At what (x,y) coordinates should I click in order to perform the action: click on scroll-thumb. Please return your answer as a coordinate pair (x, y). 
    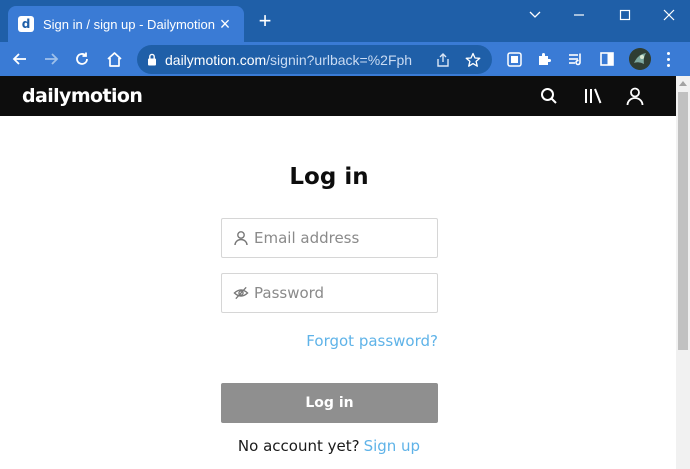
    Looking at the image, I should click on (683, 221).